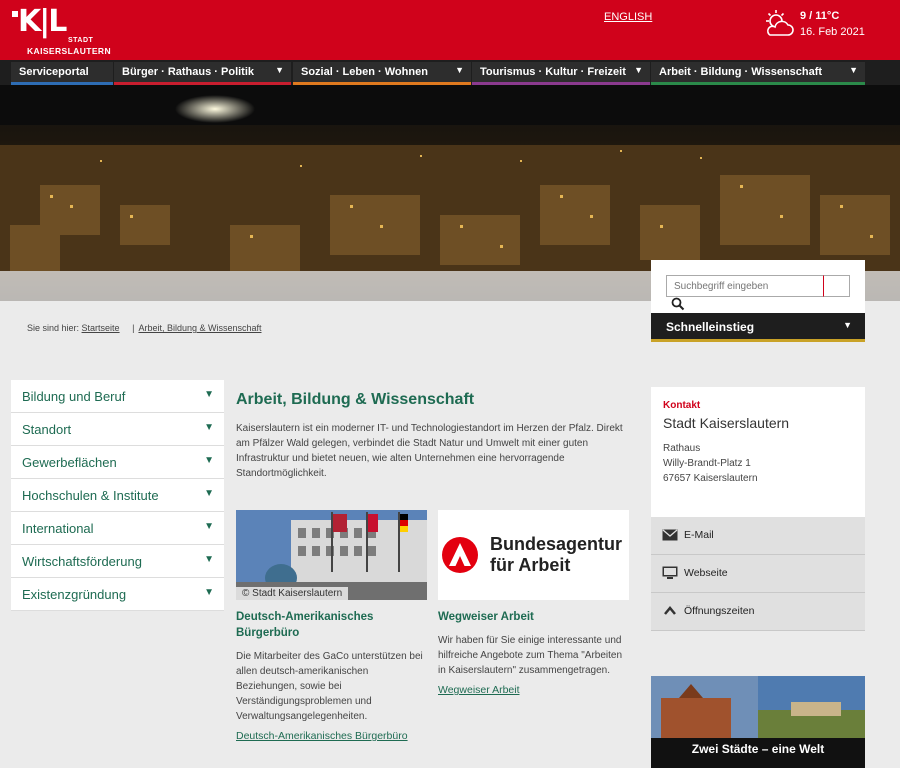 This screenshot has height=768, width=900. I want to click on bundesagentur-a-icon, so click(460, 555).